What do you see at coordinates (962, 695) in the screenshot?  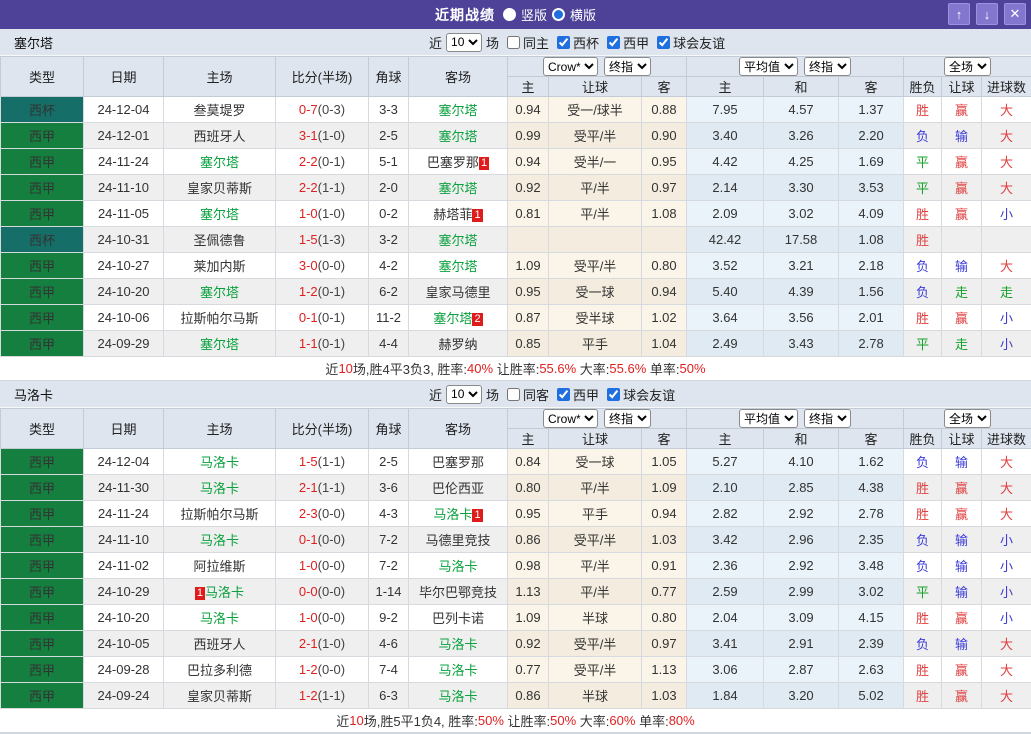 I see `result-handicap: 赢` at bounding box center [962, 695].